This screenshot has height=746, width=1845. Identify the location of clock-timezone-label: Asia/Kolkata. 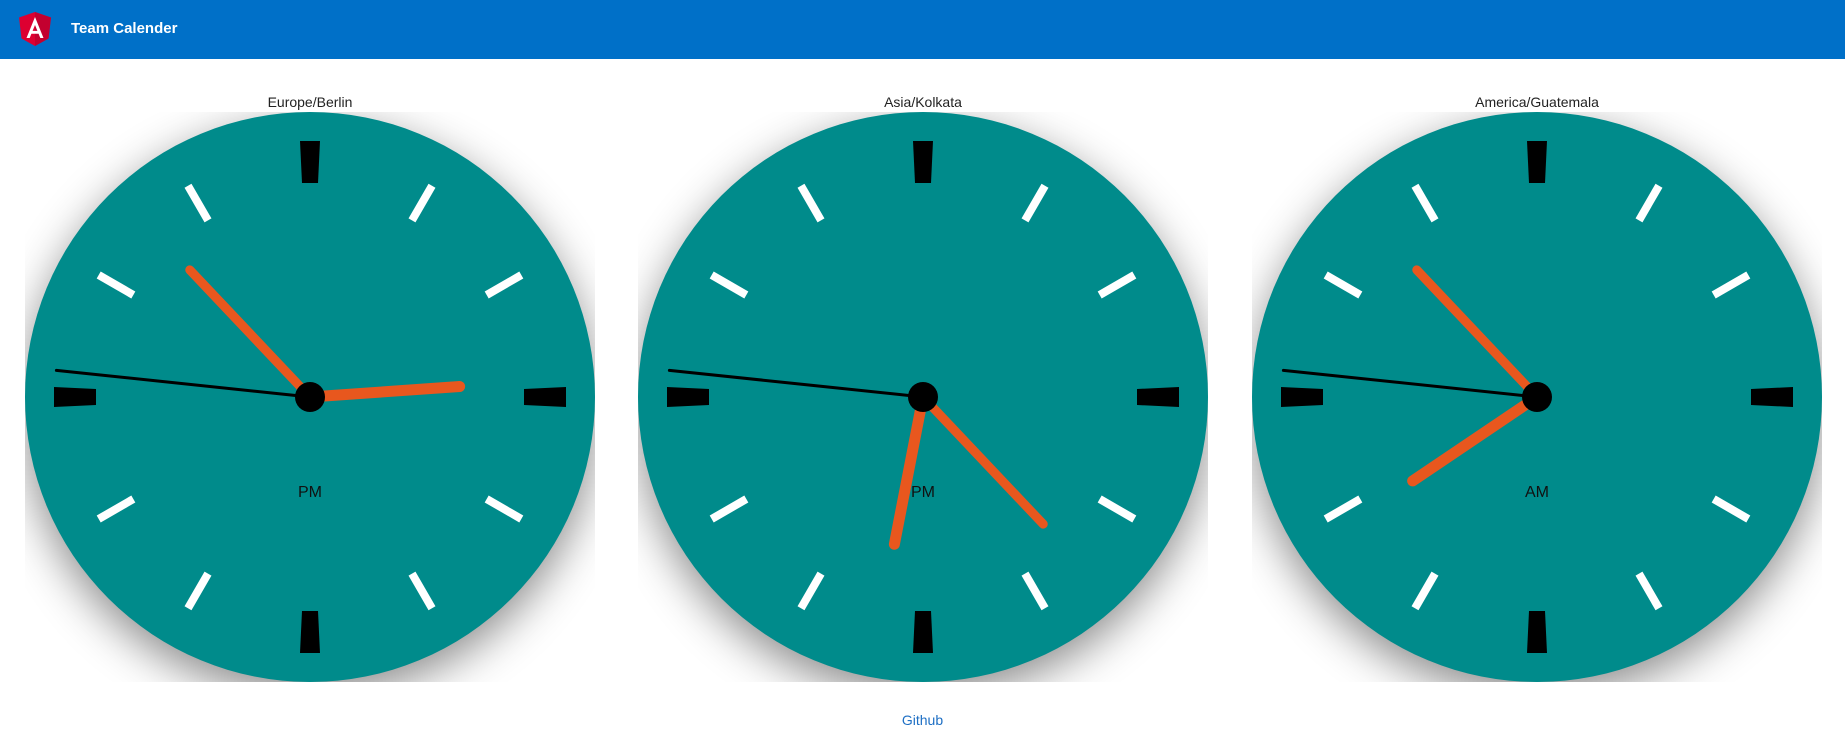
(923, 102).